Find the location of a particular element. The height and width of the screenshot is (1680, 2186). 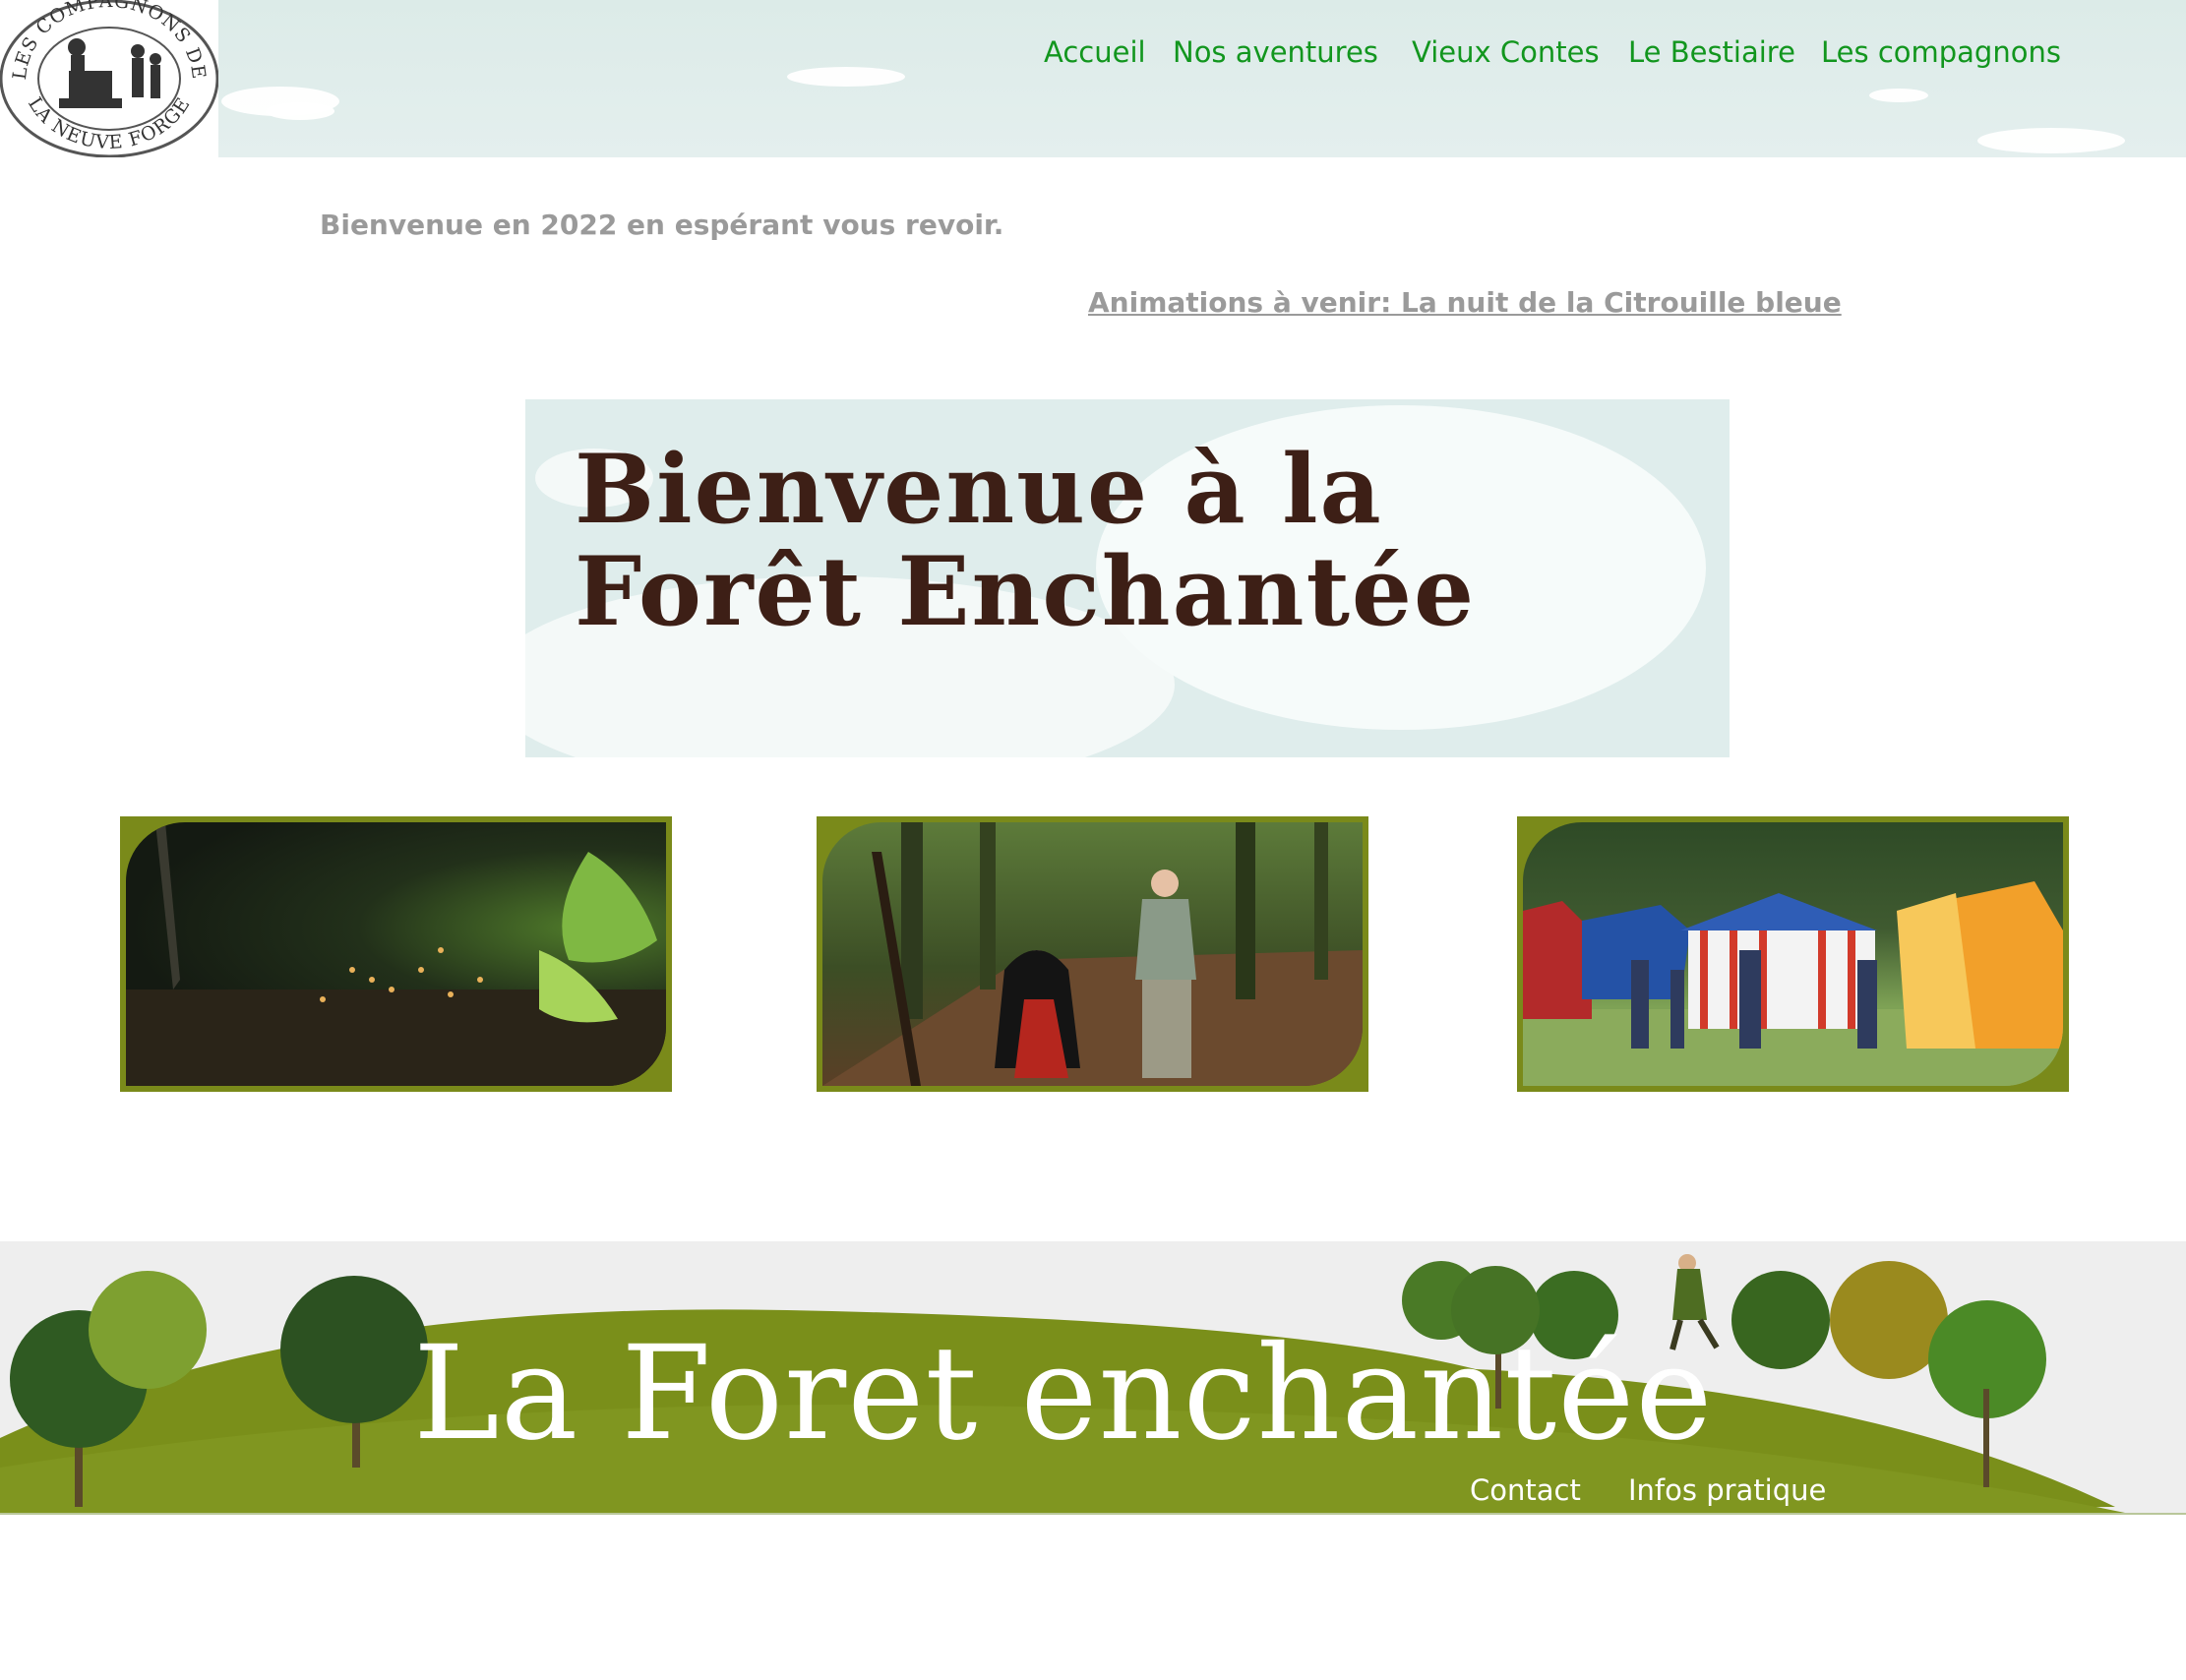

photo-night-forest is located at coordinates (396, 954).